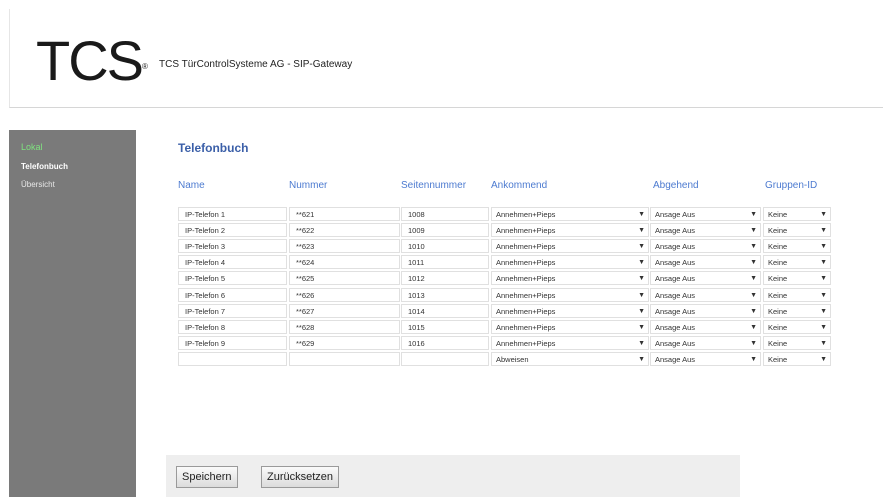 The image size is (883, 497). What do you see at coordinates (445, 342) in the screenshot?
I see `seitennummer-field: 1016` at bounding box center [445, 342].